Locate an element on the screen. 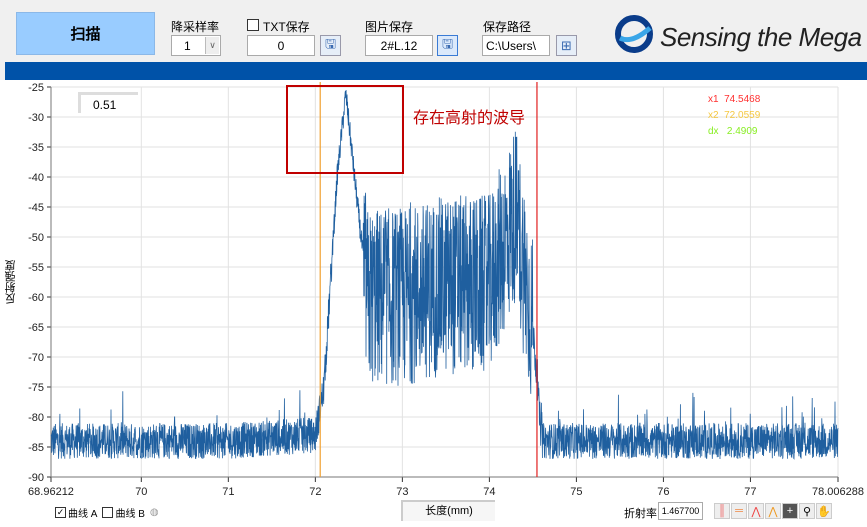  dx-value: 2.4909 is located at coordinates (742, 131).